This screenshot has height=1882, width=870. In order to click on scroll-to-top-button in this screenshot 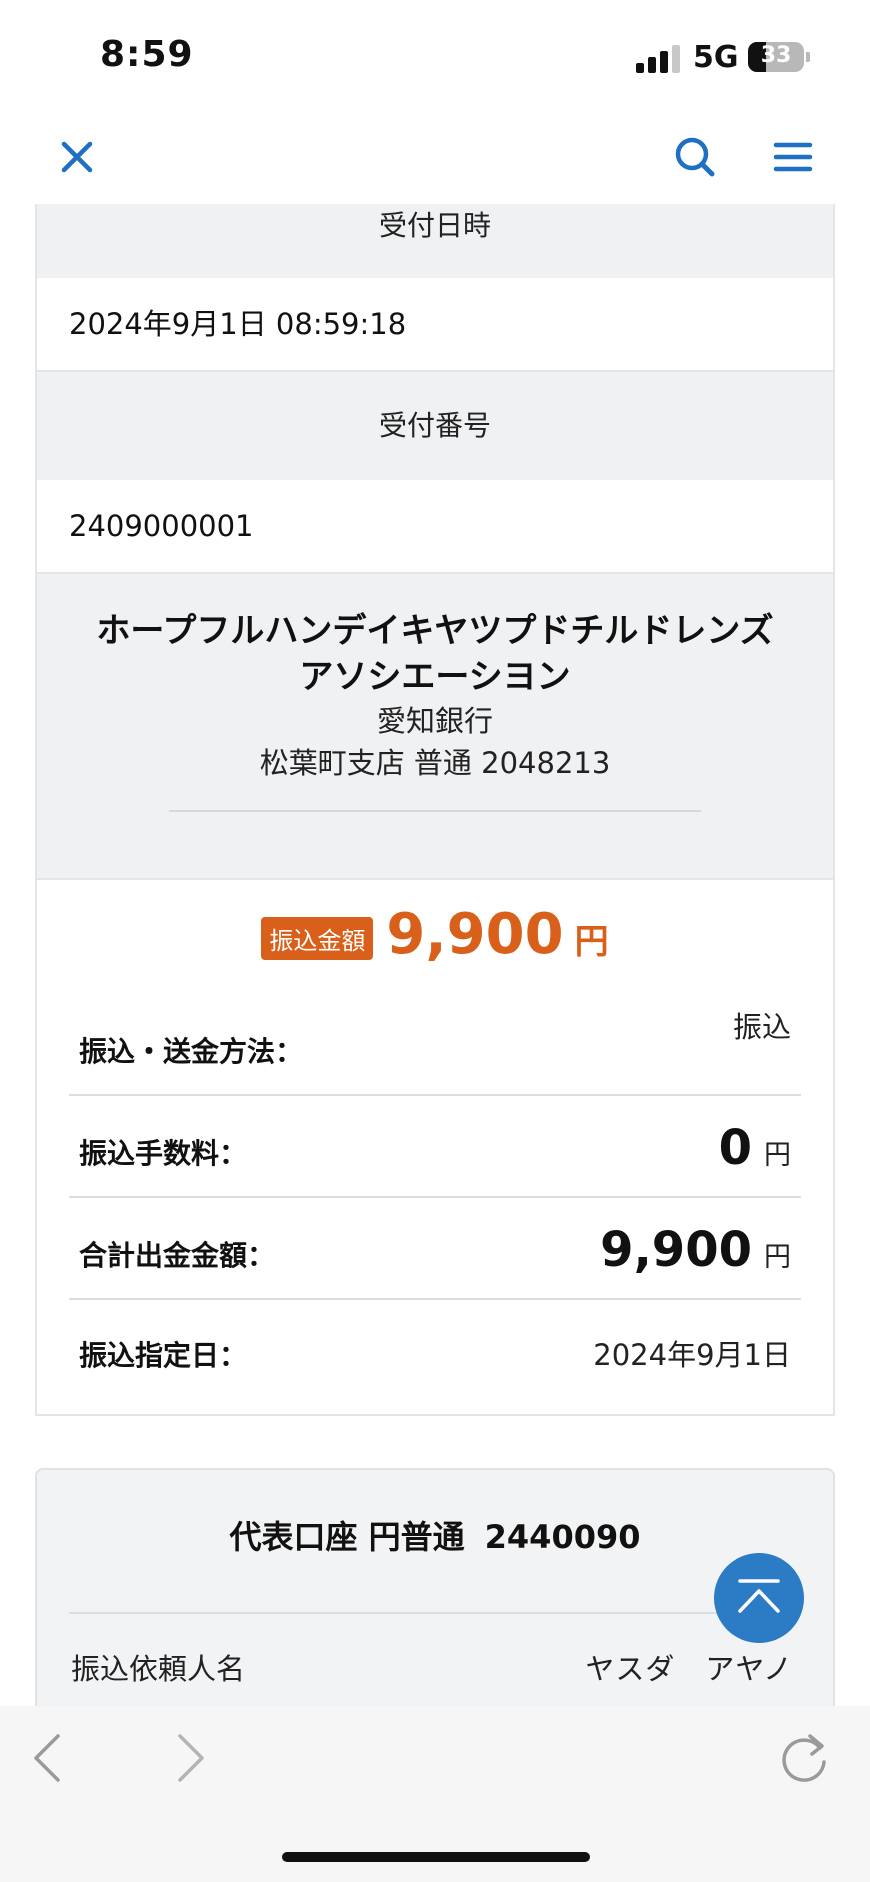, I will do `click(759, 1598)`.